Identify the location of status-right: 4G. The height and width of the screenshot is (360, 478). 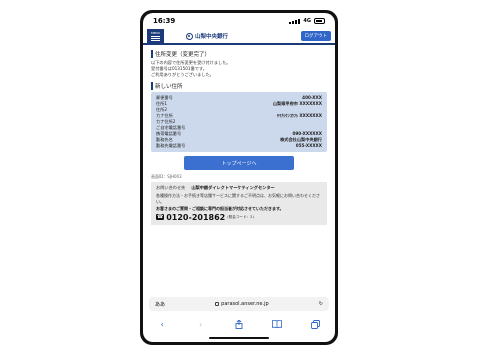
(307, 21).